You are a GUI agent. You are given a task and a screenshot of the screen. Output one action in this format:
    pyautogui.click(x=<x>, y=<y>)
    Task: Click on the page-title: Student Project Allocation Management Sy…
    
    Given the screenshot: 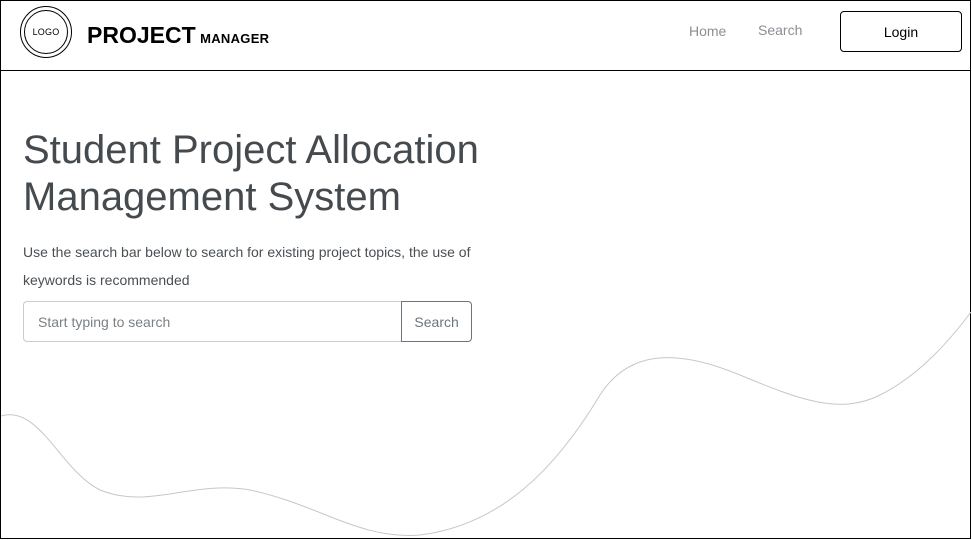 What is the action you would take?
    pyautogui.click(x=283, y=174)
    